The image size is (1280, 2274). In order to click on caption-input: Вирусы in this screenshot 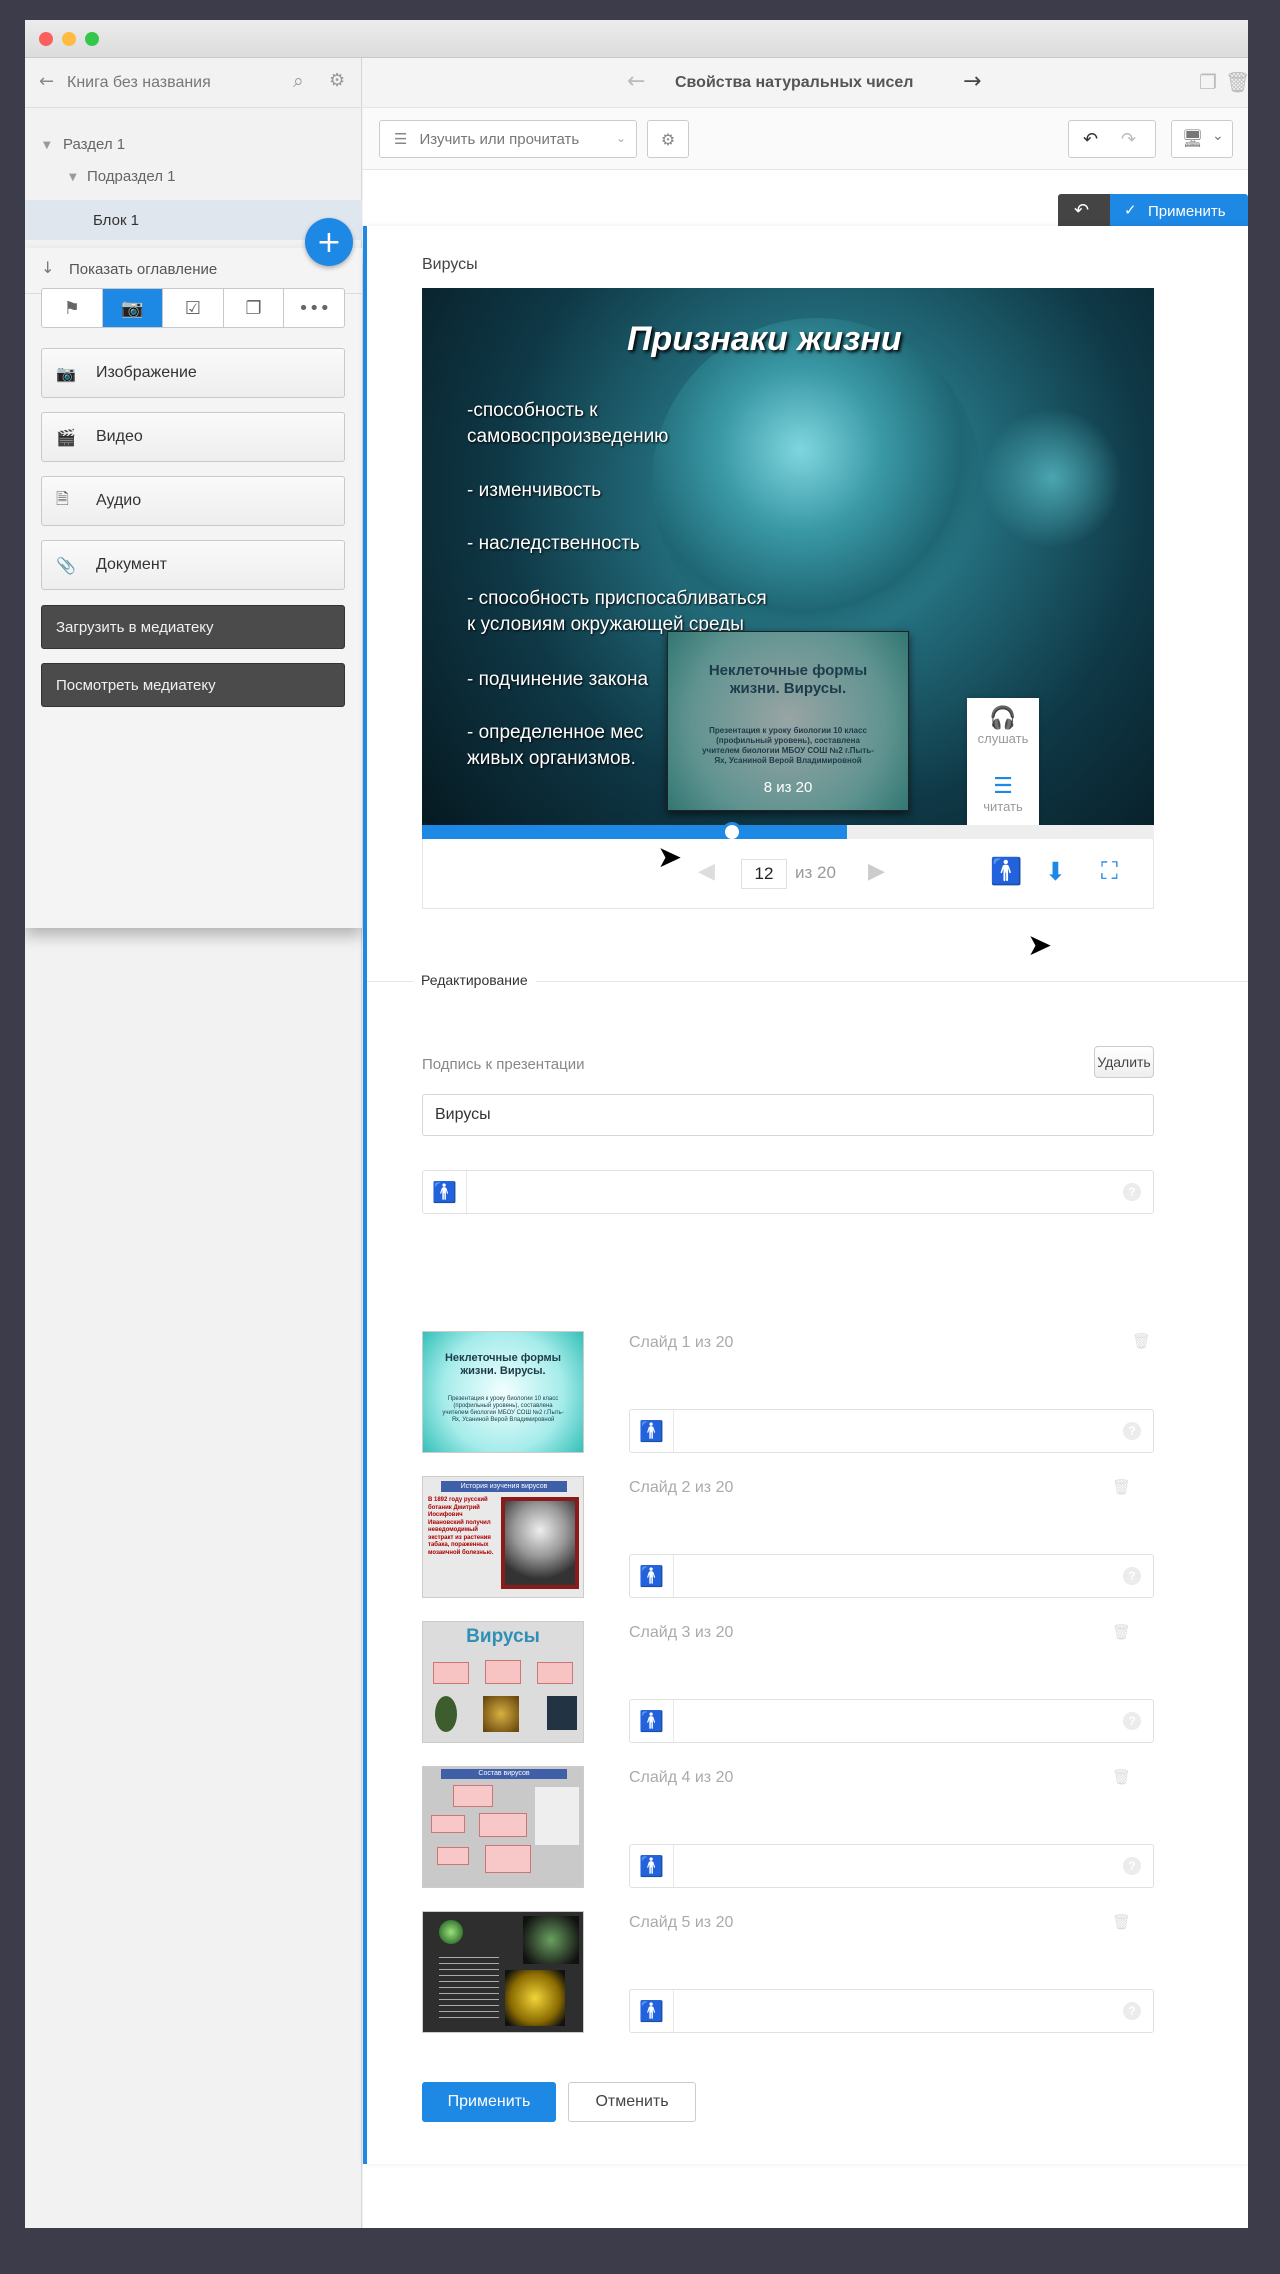, I will do `click(788, 1115)`.